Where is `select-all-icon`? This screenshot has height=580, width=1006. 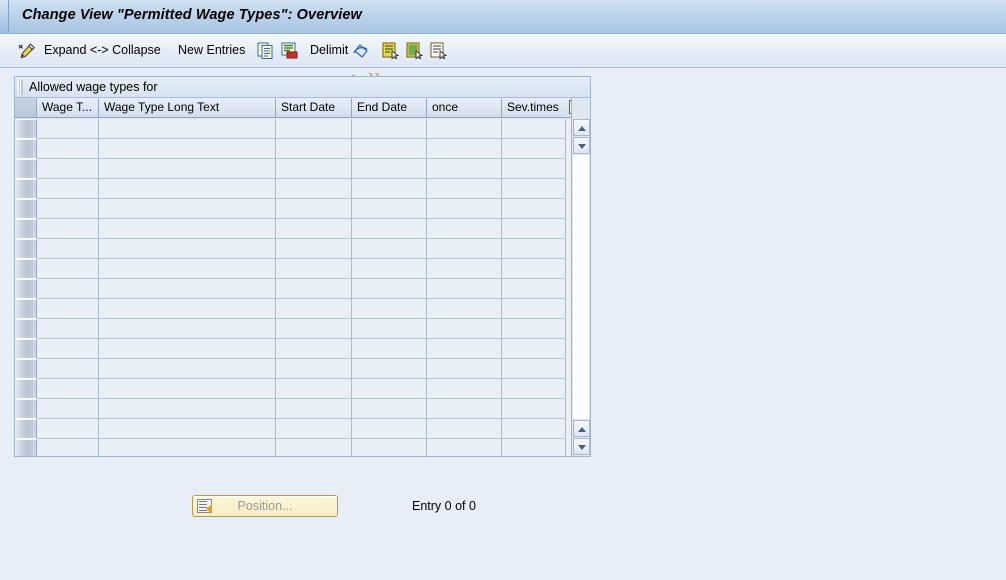 select-all-icon is located at coordinates (415, 51).